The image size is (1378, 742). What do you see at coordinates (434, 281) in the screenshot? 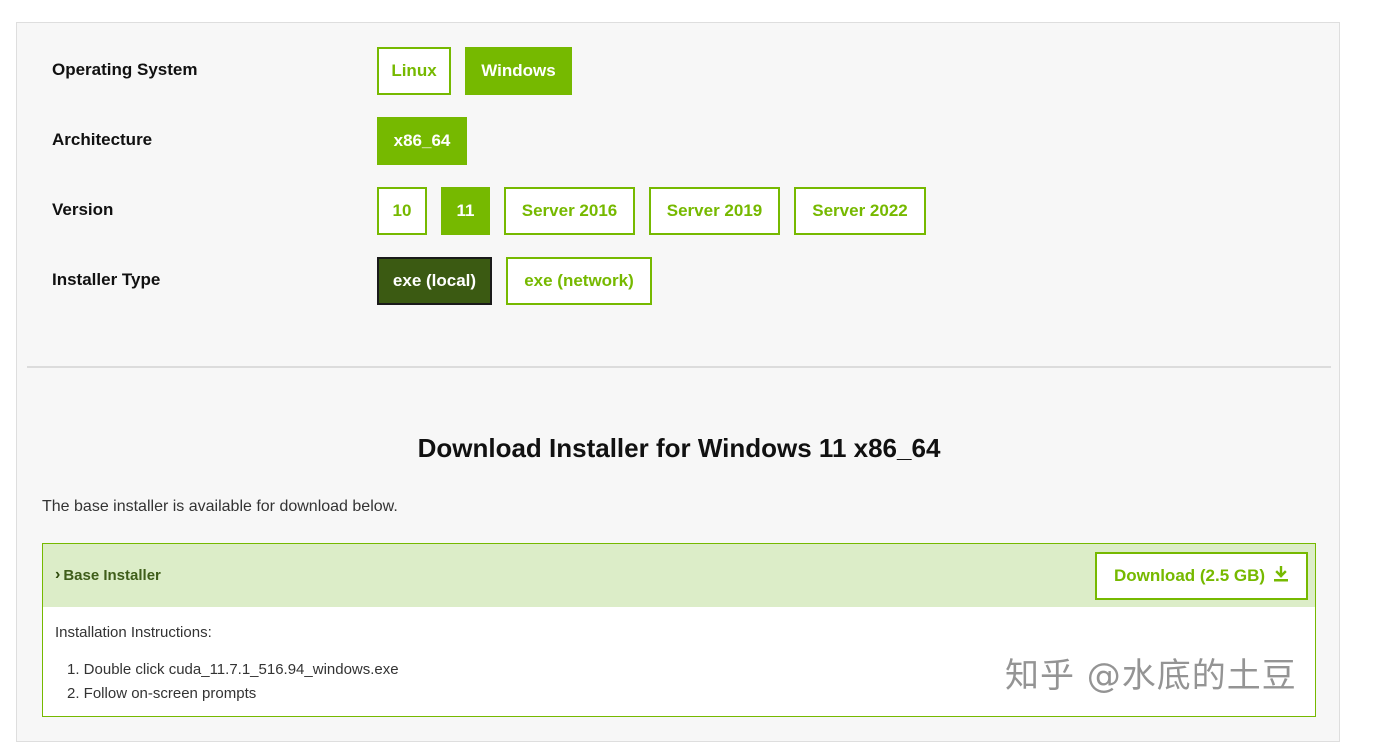
I see `installer-type-option-exe-local: exe (local)` at bounding box center [434, 281].